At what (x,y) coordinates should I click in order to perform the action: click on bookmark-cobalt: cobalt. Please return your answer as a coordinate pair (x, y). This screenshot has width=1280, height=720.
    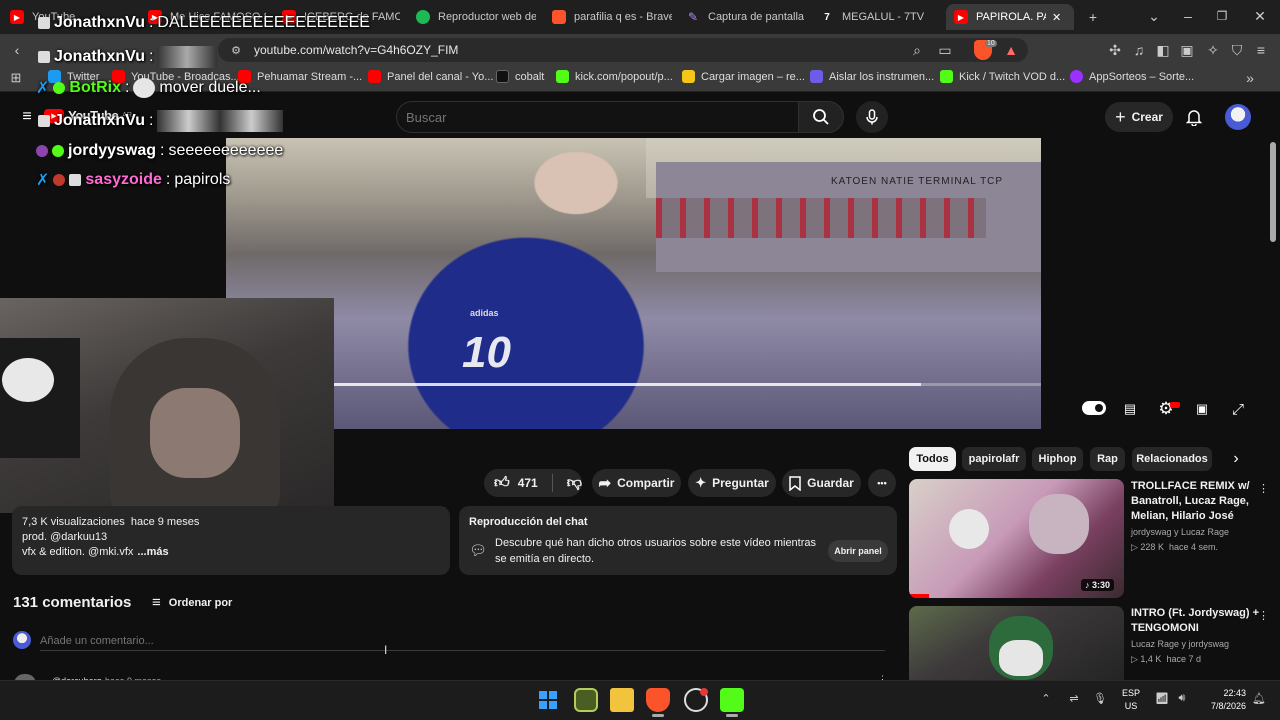
    Looking at the image, I should click on (520, 76).